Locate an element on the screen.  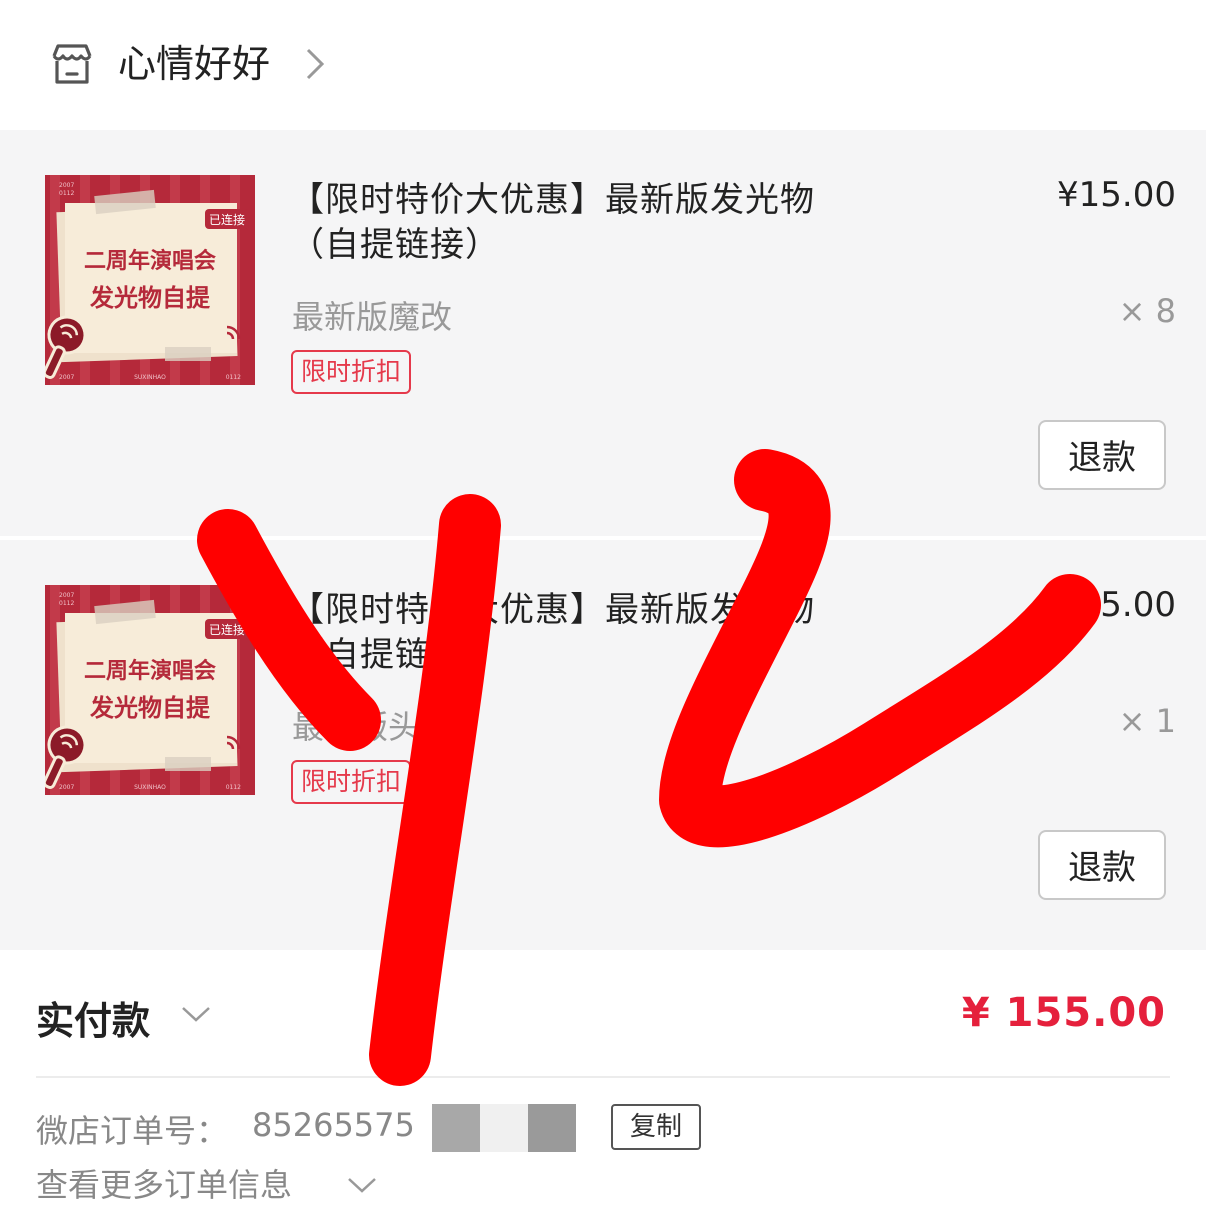
shop-name: 心情好好 is located at coordinates (194, 64).